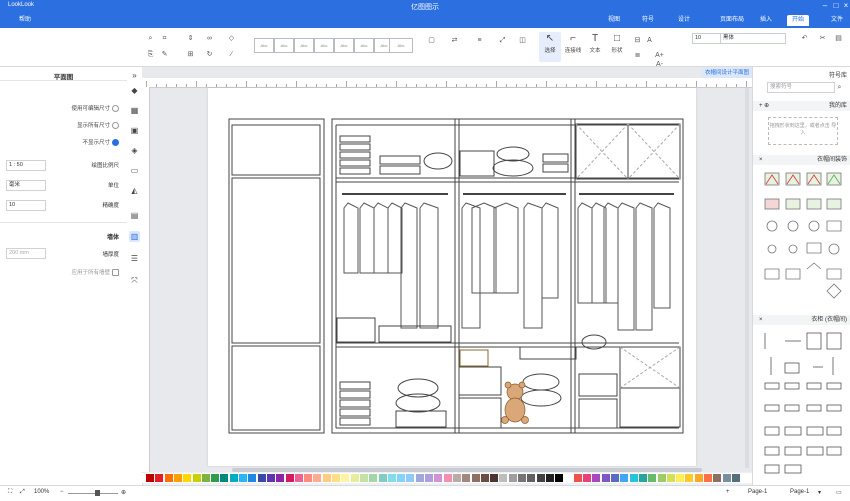  I want to click on add-page-icon: +, so click(728, 492).